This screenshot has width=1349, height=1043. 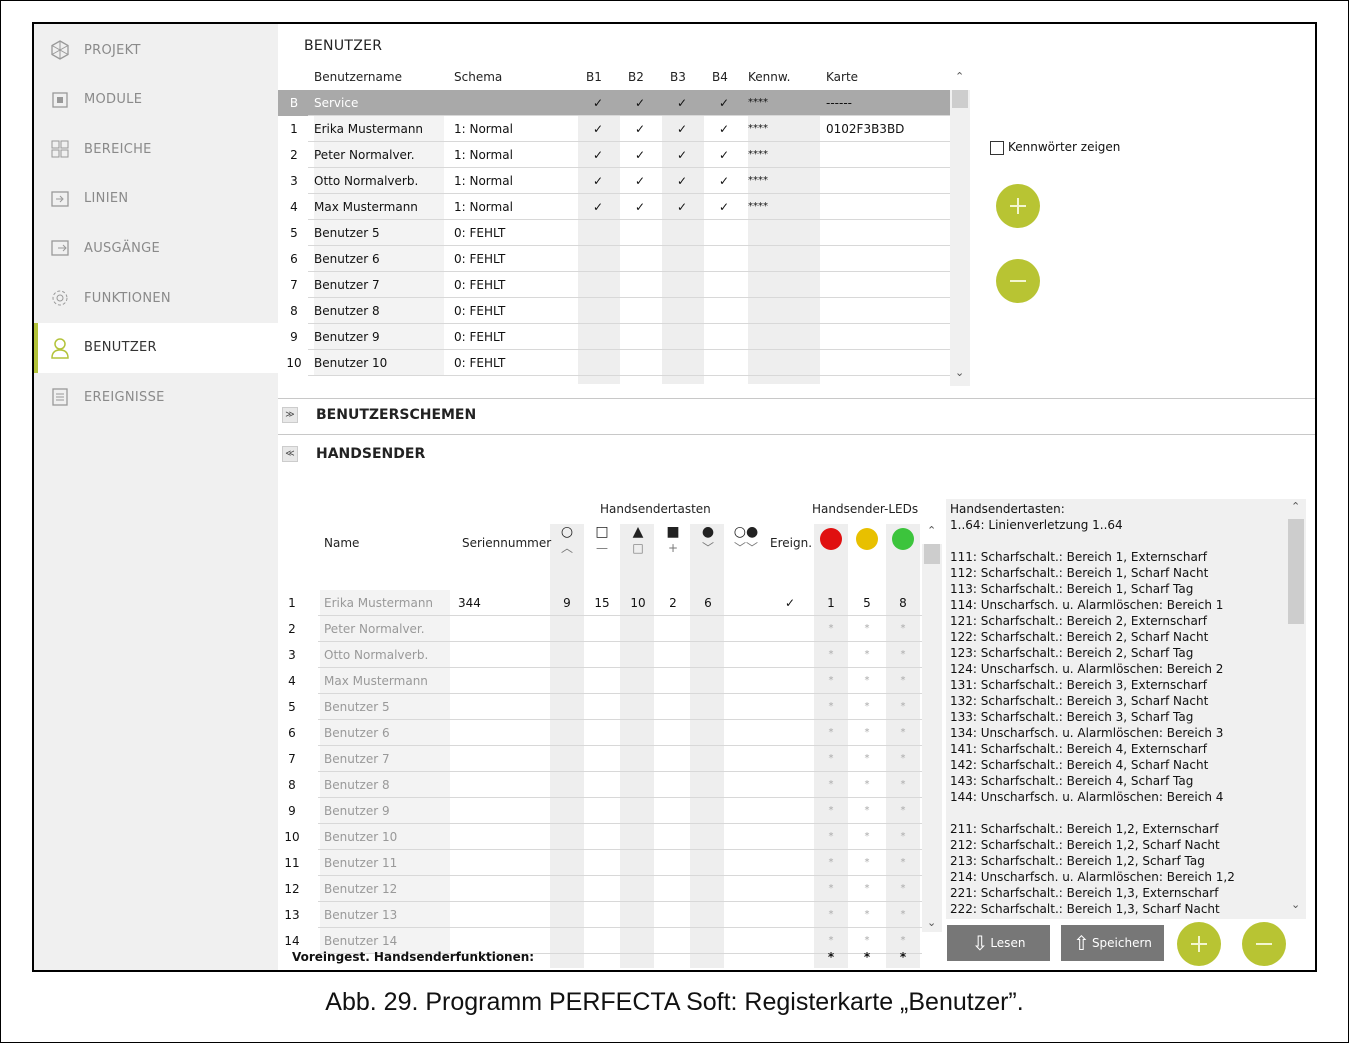 What do you see at coordinates (396, 415) in the screenshot?
I see `schemes-section-title: BENUTZERSCHEMEN` at bounding box center [396, 415].